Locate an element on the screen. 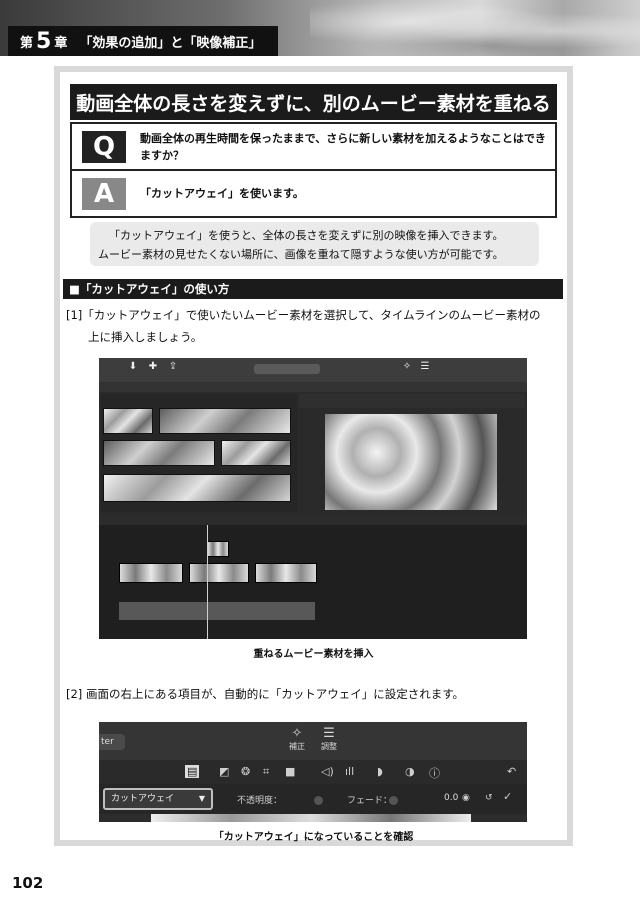  volume-icon: ◁) is located at coordinates (327, 771).